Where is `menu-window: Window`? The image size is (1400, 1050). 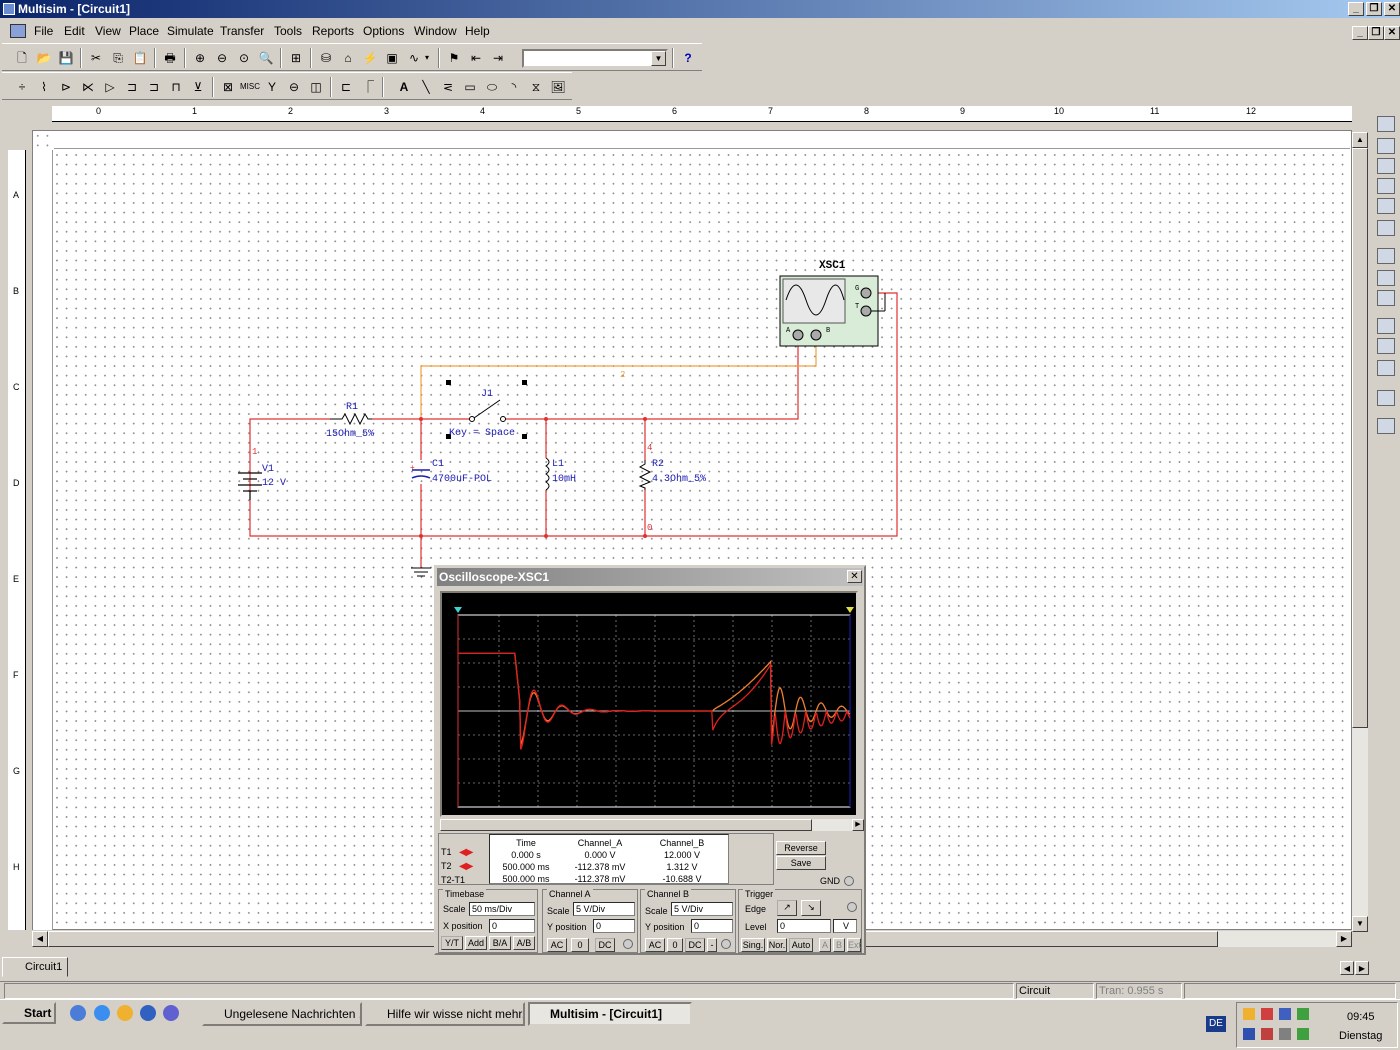
menu-window: Window is located at coordinates (435, 31).